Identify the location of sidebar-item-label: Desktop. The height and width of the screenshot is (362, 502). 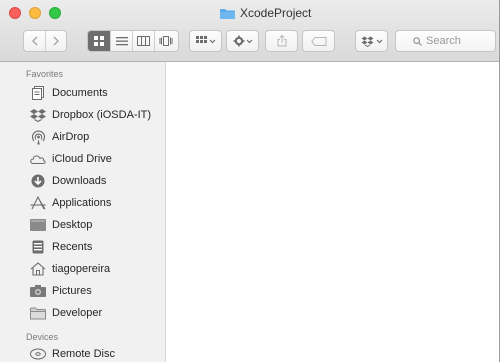
(72, 225).